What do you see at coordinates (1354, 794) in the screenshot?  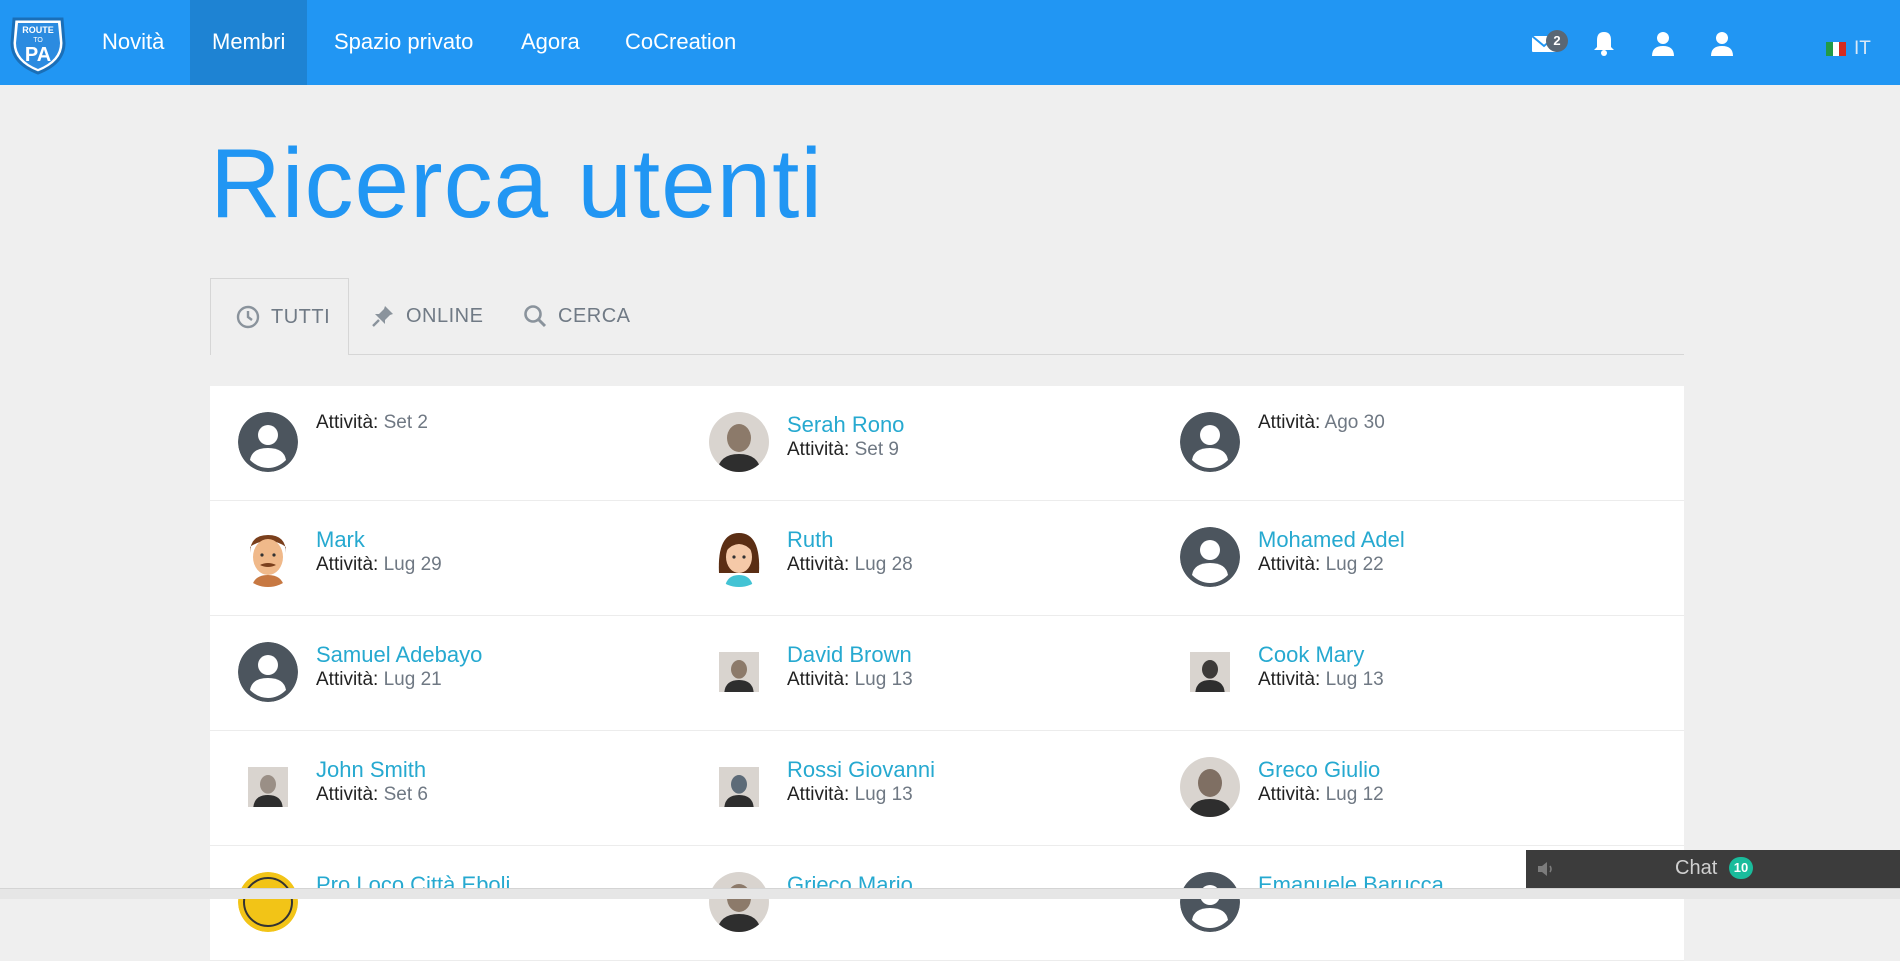 I see `activity-date: Lug 12` at bounding box center [1354, 794].